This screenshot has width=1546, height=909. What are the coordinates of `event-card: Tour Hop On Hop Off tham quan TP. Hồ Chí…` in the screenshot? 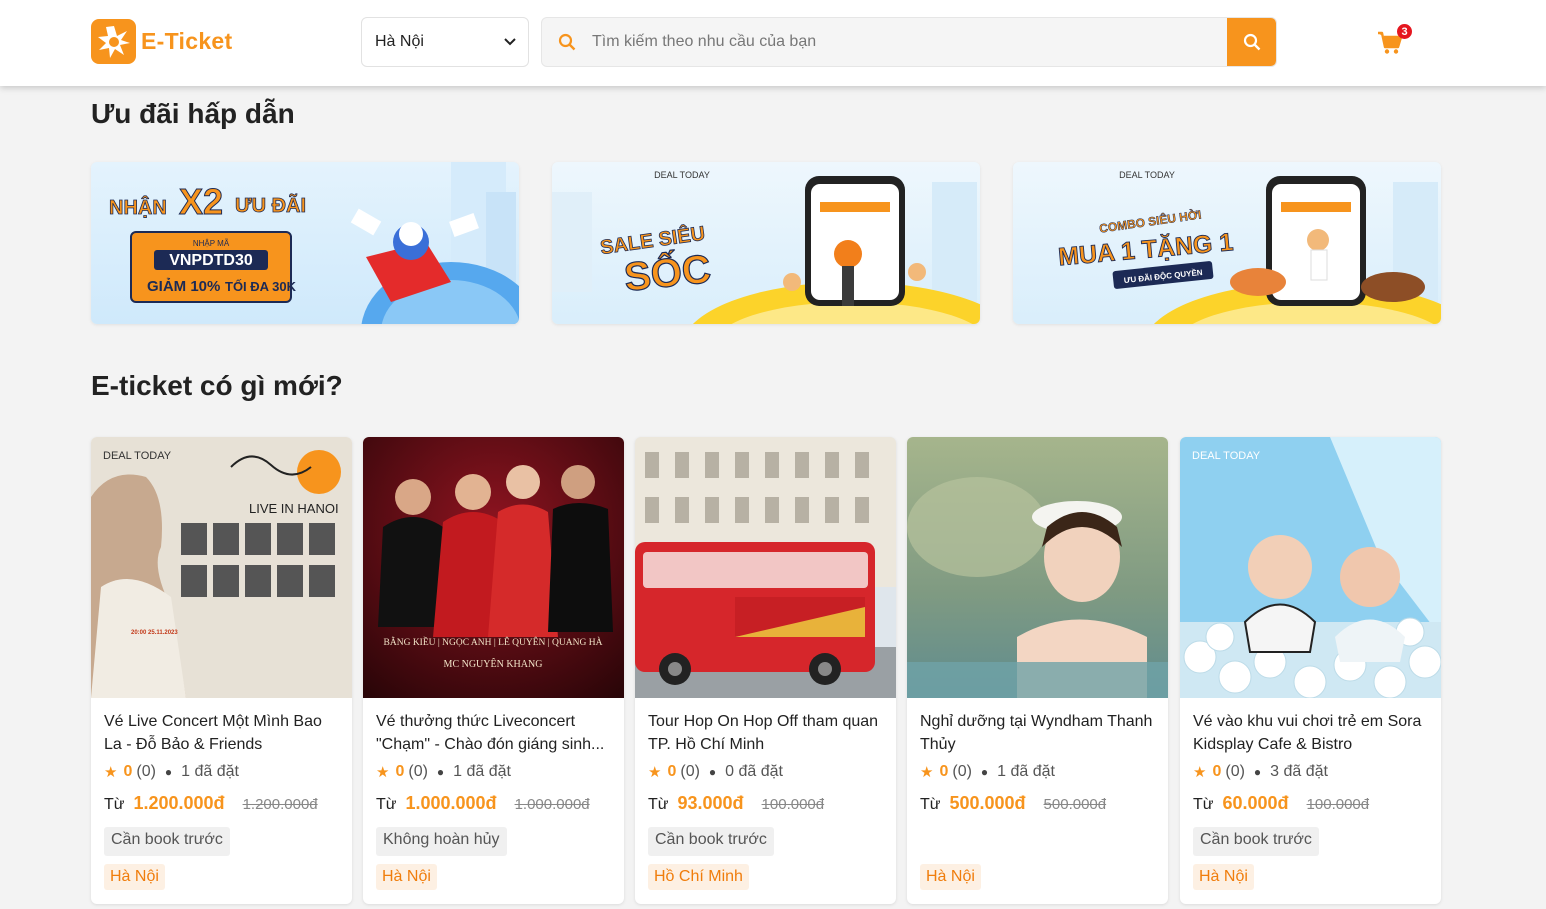 It's located at (765, 670).